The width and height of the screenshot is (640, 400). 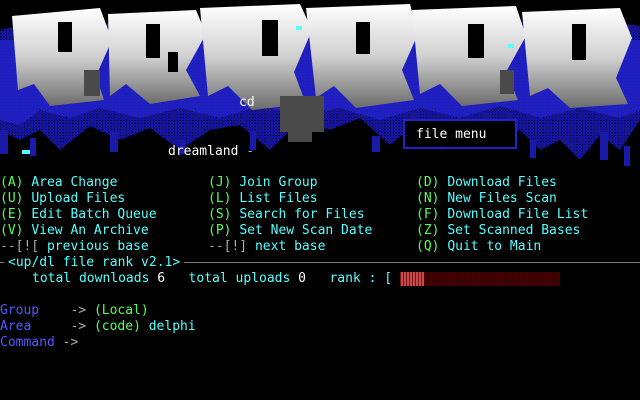 What do you see at coordinates (16, 326) in the screenshot?
I see `area-label: Area` at bounding box center [16, 326].